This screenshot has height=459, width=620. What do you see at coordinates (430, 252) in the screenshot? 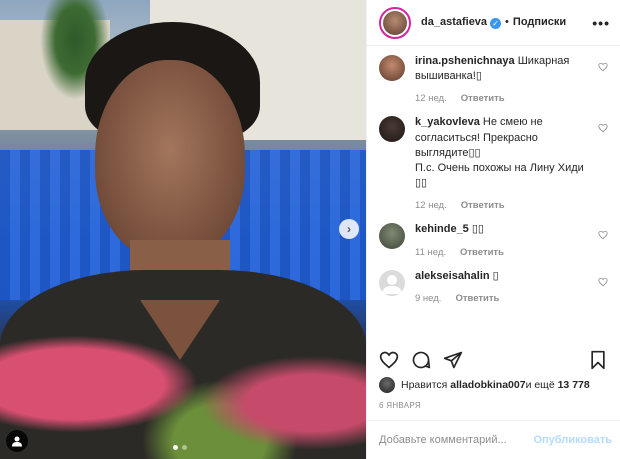
I see `comment-time: 11 нед.` at bounding box center [430, 252].